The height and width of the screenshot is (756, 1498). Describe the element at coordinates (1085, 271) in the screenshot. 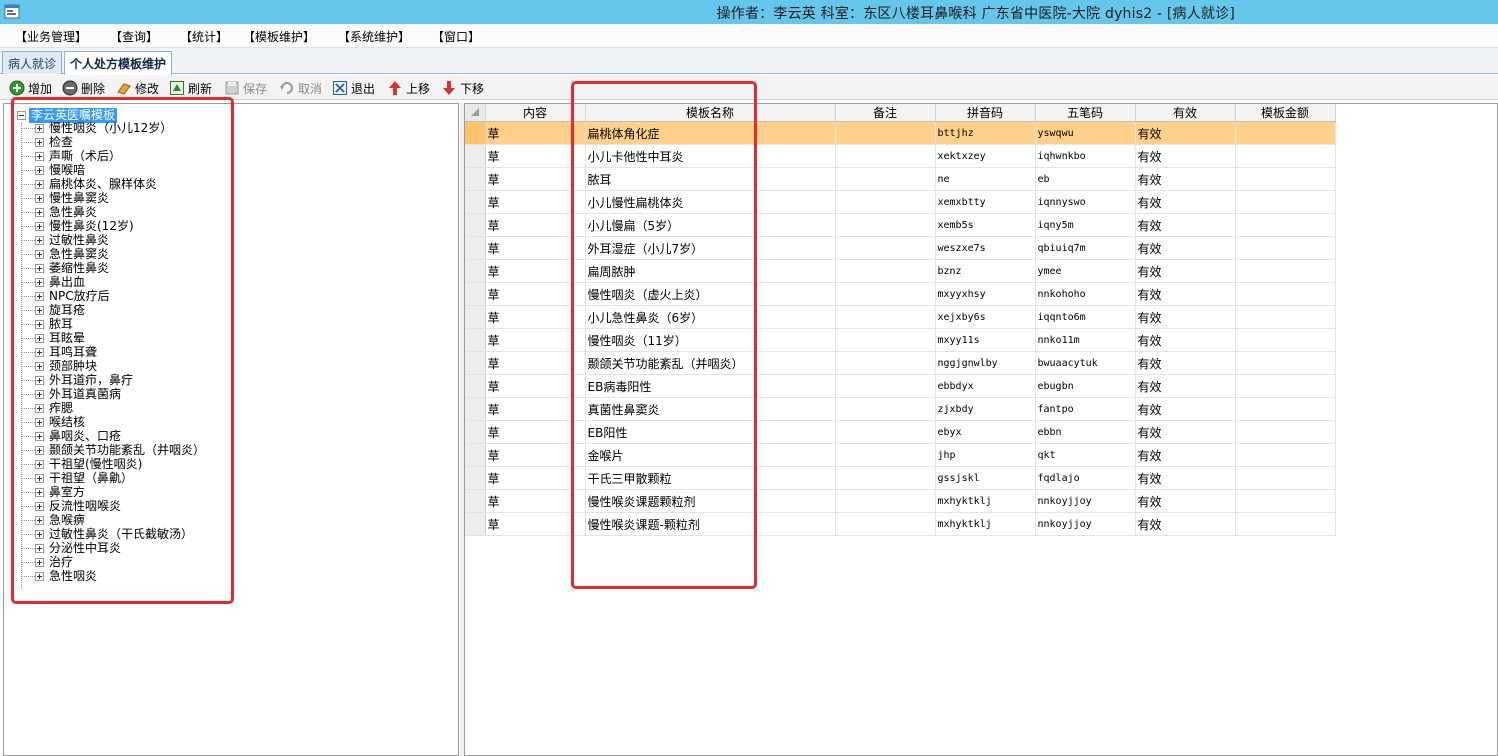

I see `cell-wubi-code: ymee` at that location.